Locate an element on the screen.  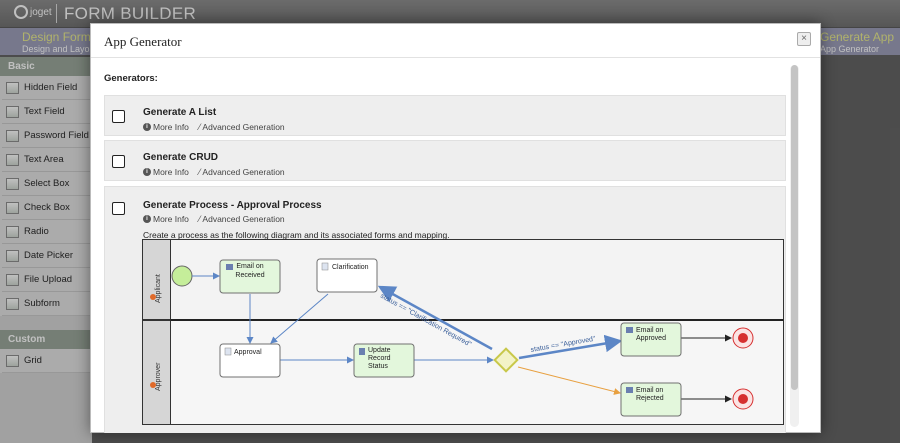
task-email-rejected-icon is located at coordinates (629, 390).